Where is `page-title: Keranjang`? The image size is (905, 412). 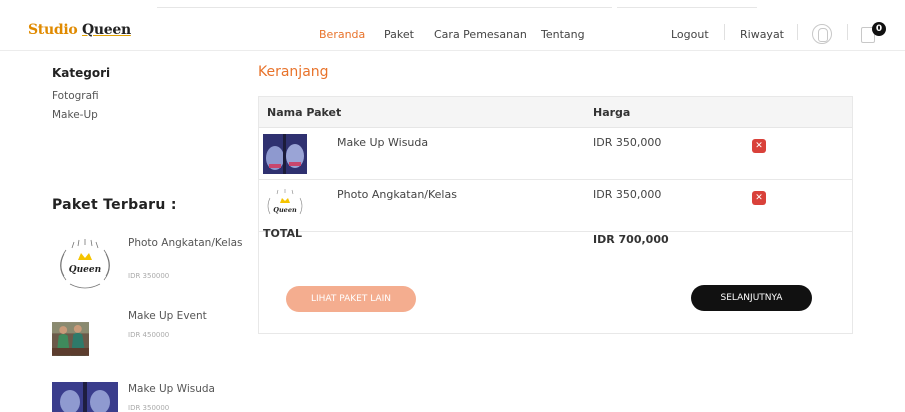 page-title: Keranjang is located at coordinates (293, 72).